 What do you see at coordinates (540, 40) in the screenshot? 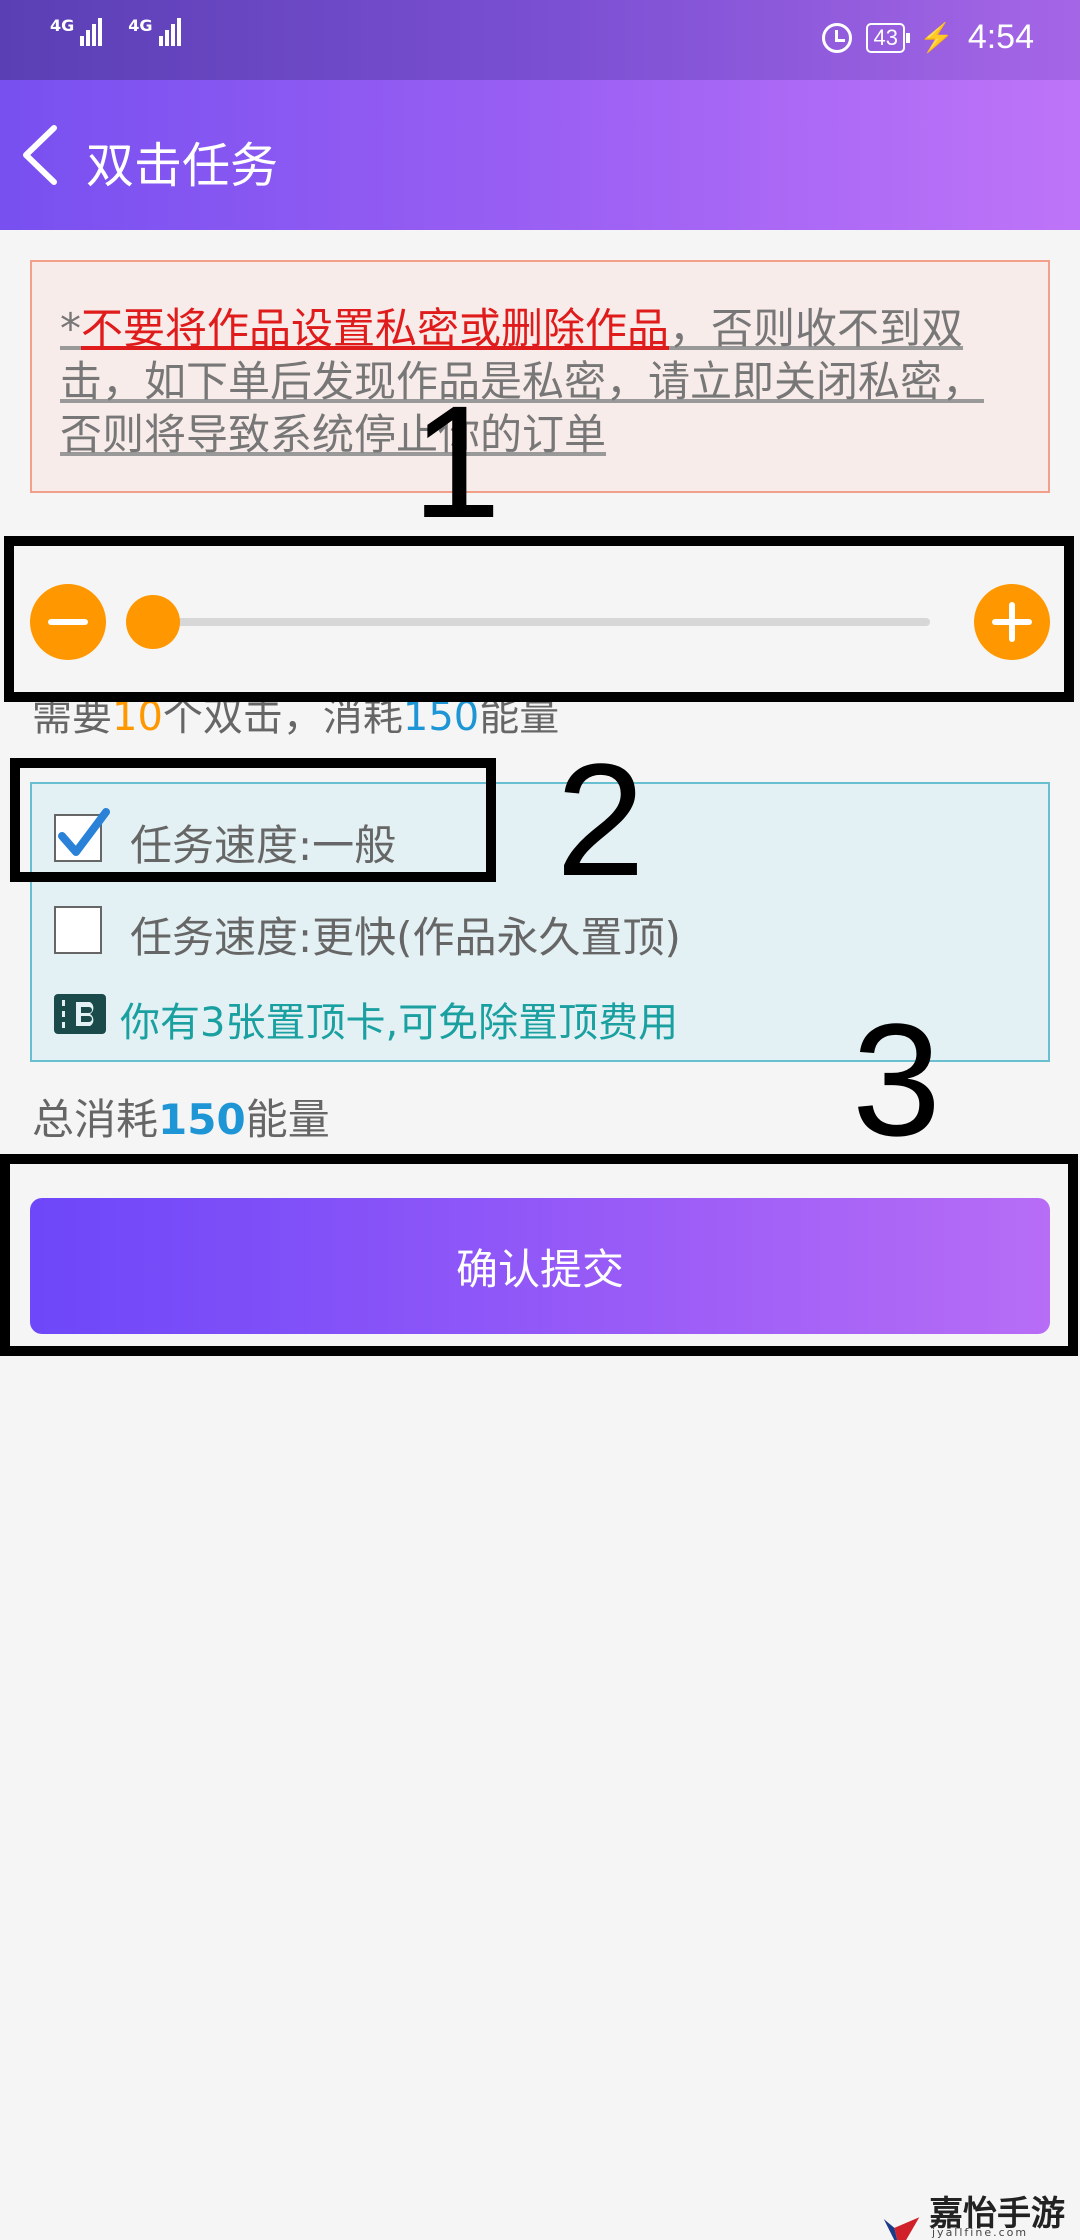
I see `status-bar: 4G 4G 43 ⚡ 4:54` at bounding box center [540, 40].